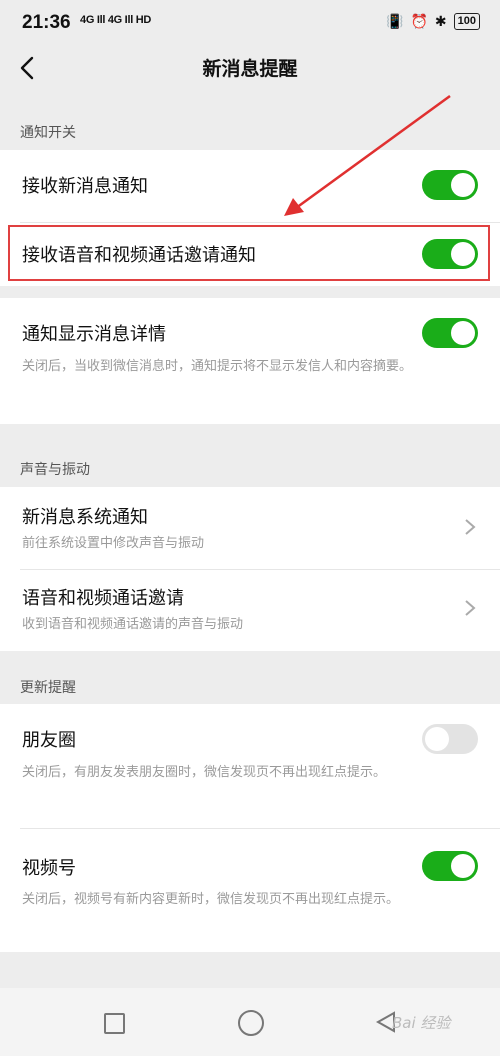  What do you see at coordinates (250, 528) in the screenshot?
I see `row-system-notification: 新消息系统通知 前往系统设置中修改声音与振动` at bounding box center [250, 528].